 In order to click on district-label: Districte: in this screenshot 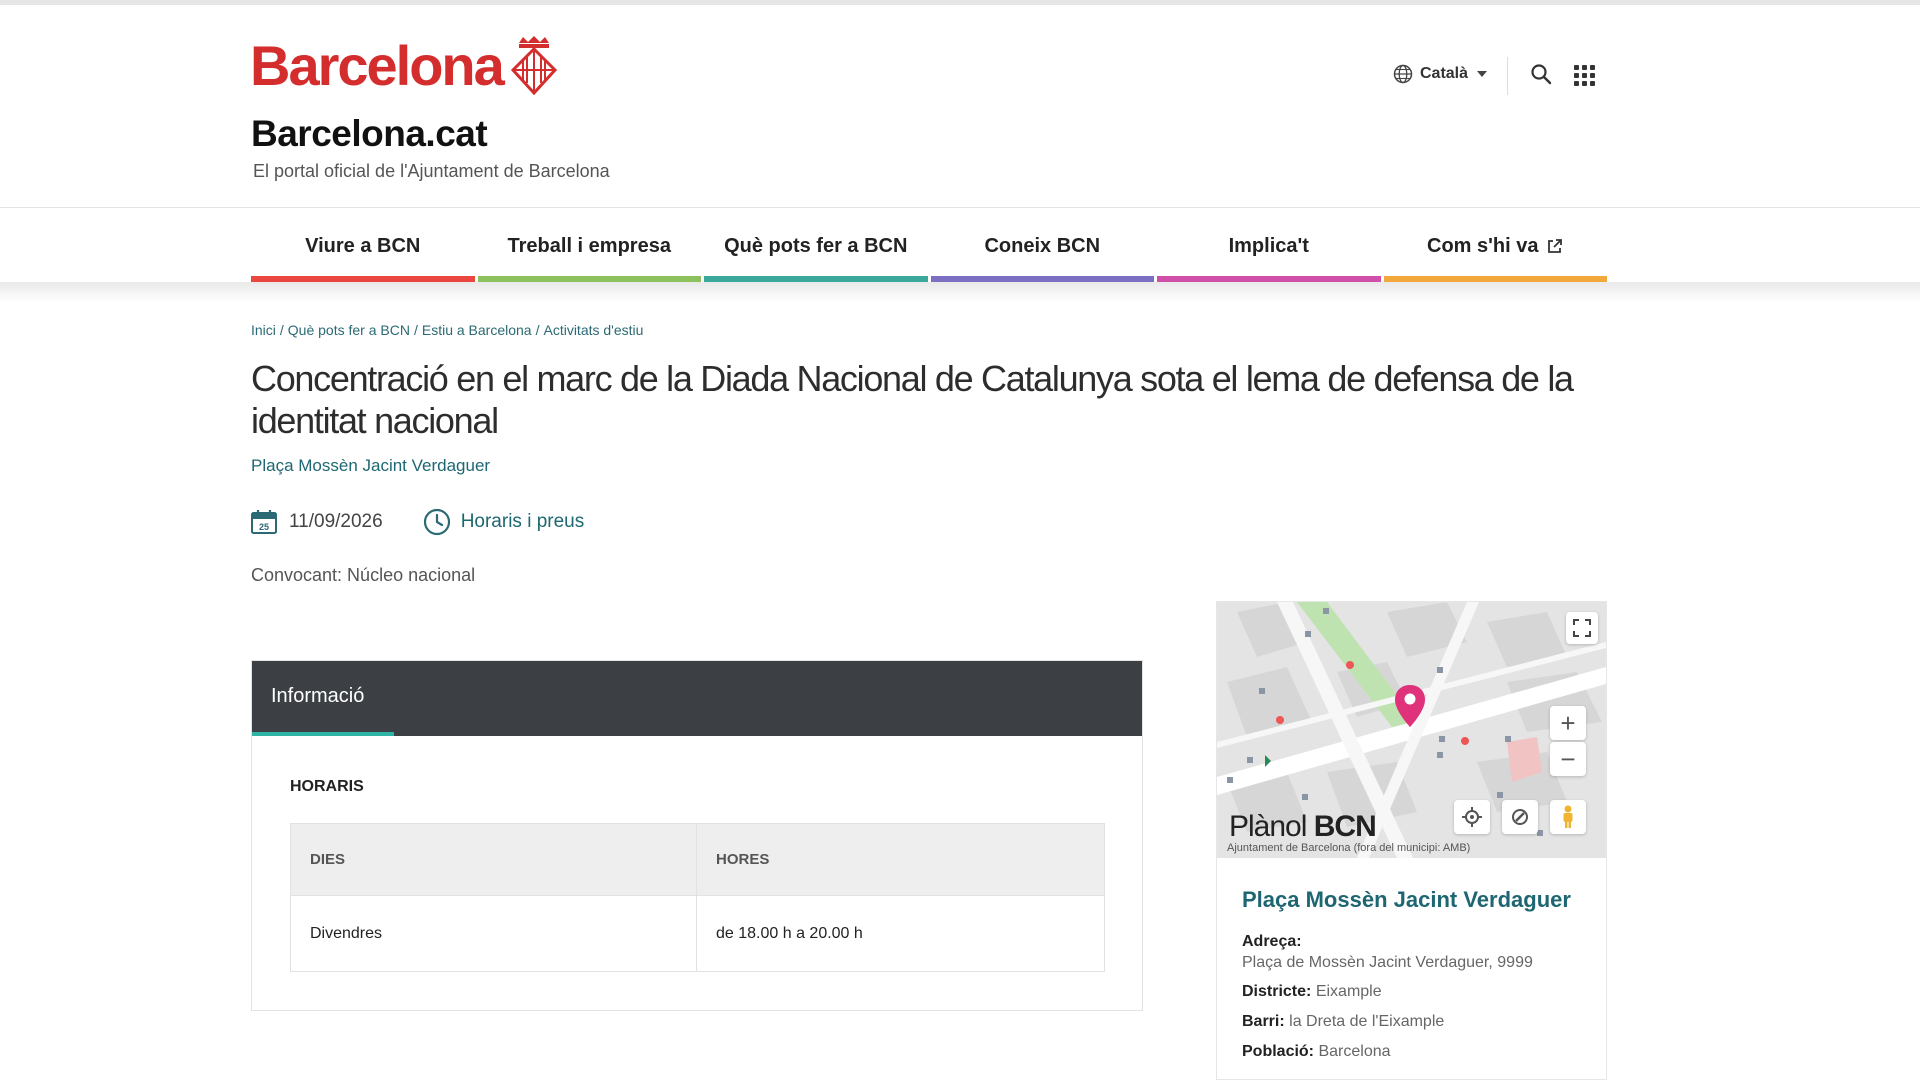, I will do `click(1277, 991)`.